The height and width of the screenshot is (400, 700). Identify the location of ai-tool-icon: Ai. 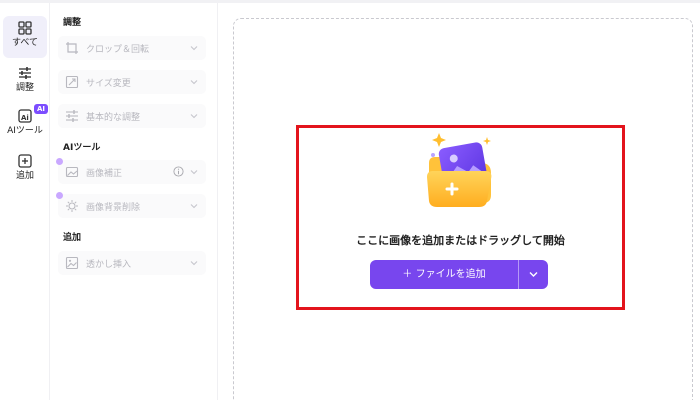
(25, 116).